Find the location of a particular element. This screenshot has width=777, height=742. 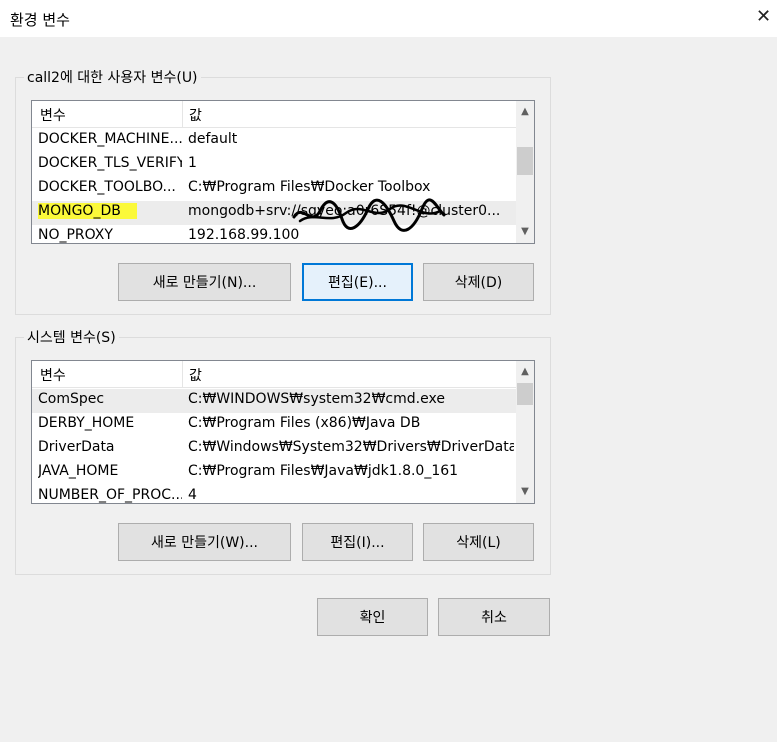

ok-button: 확인 is located at coordinates (372, 617).